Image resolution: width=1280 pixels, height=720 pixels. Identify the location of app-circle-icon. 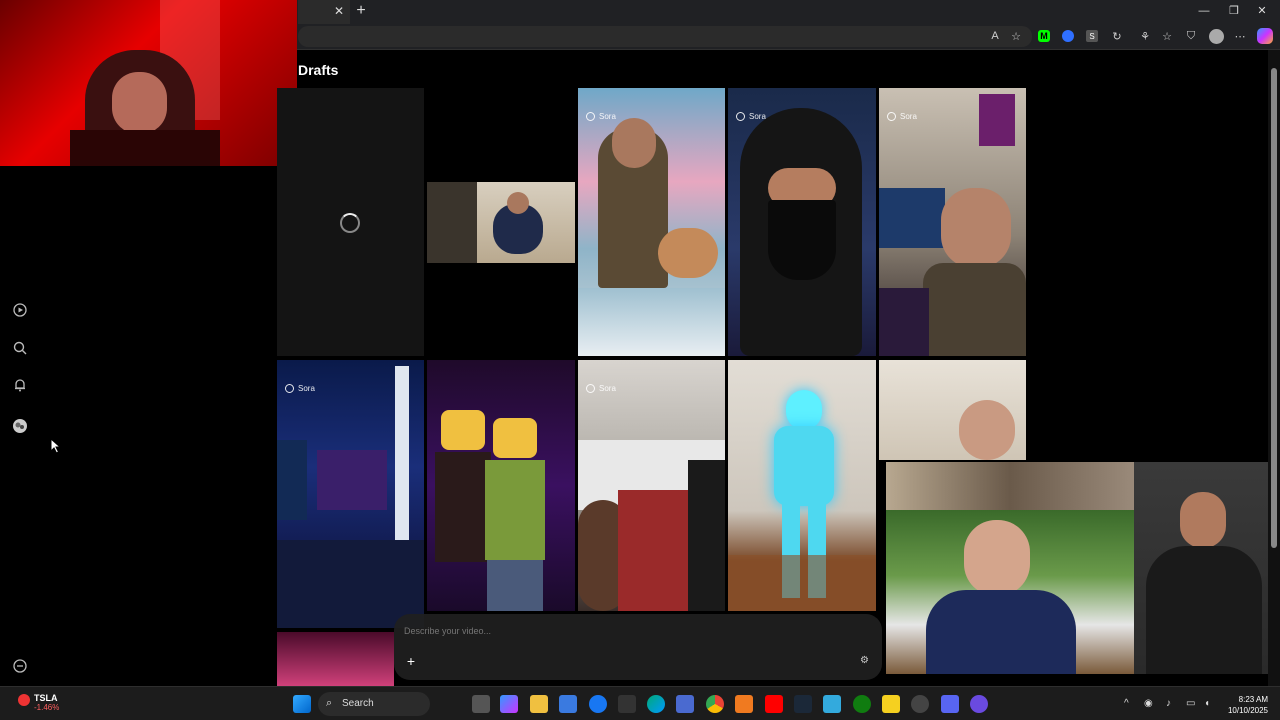
(979, 704).